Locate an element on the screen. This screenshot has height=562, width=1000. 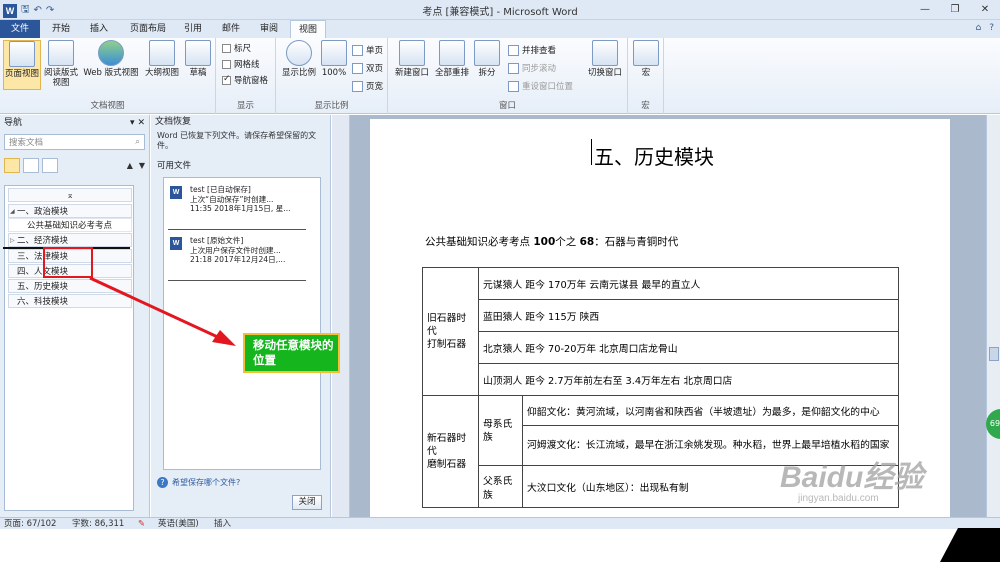
outline-button: 大纲视图 is located at coordinates (162, 59).